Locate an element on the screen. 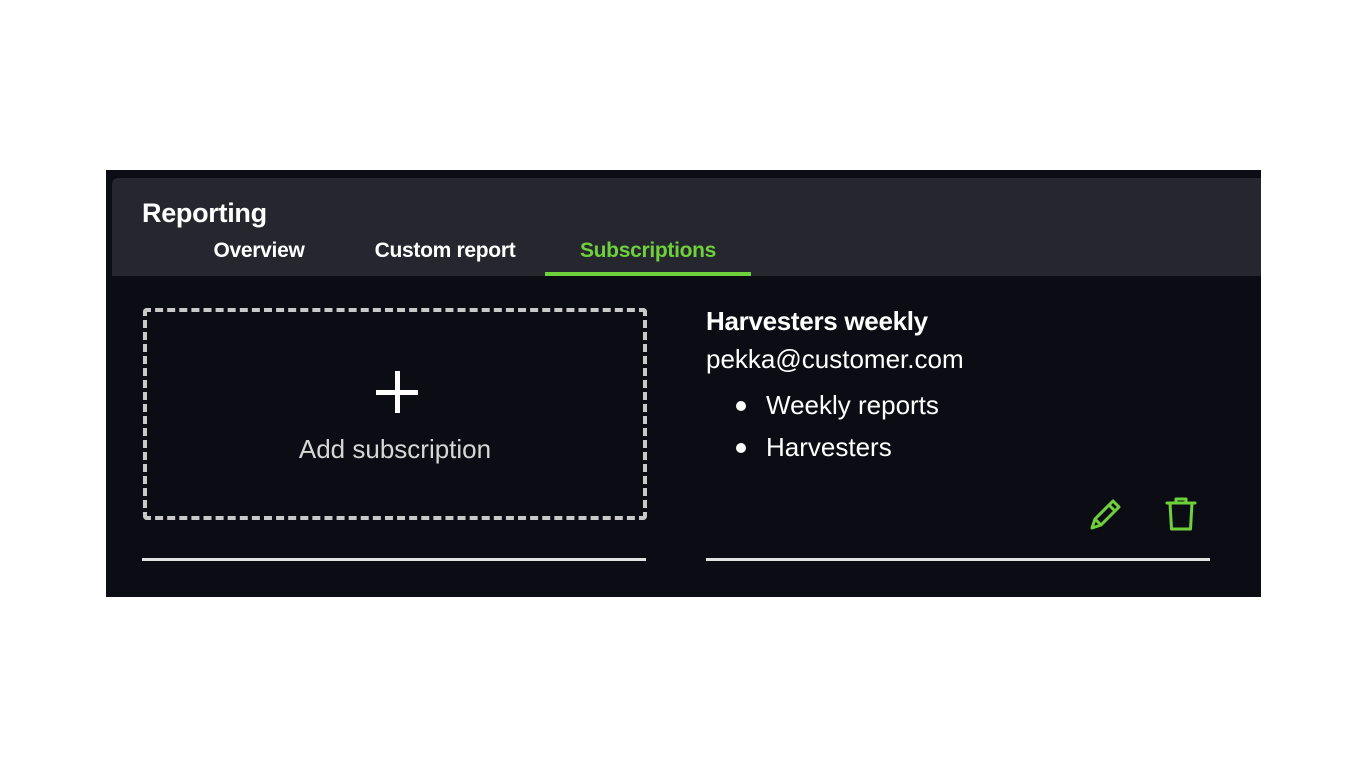 The image size is (1366, 768). subscription-title: Harvesters weekly is located at coordinates (817, 321).